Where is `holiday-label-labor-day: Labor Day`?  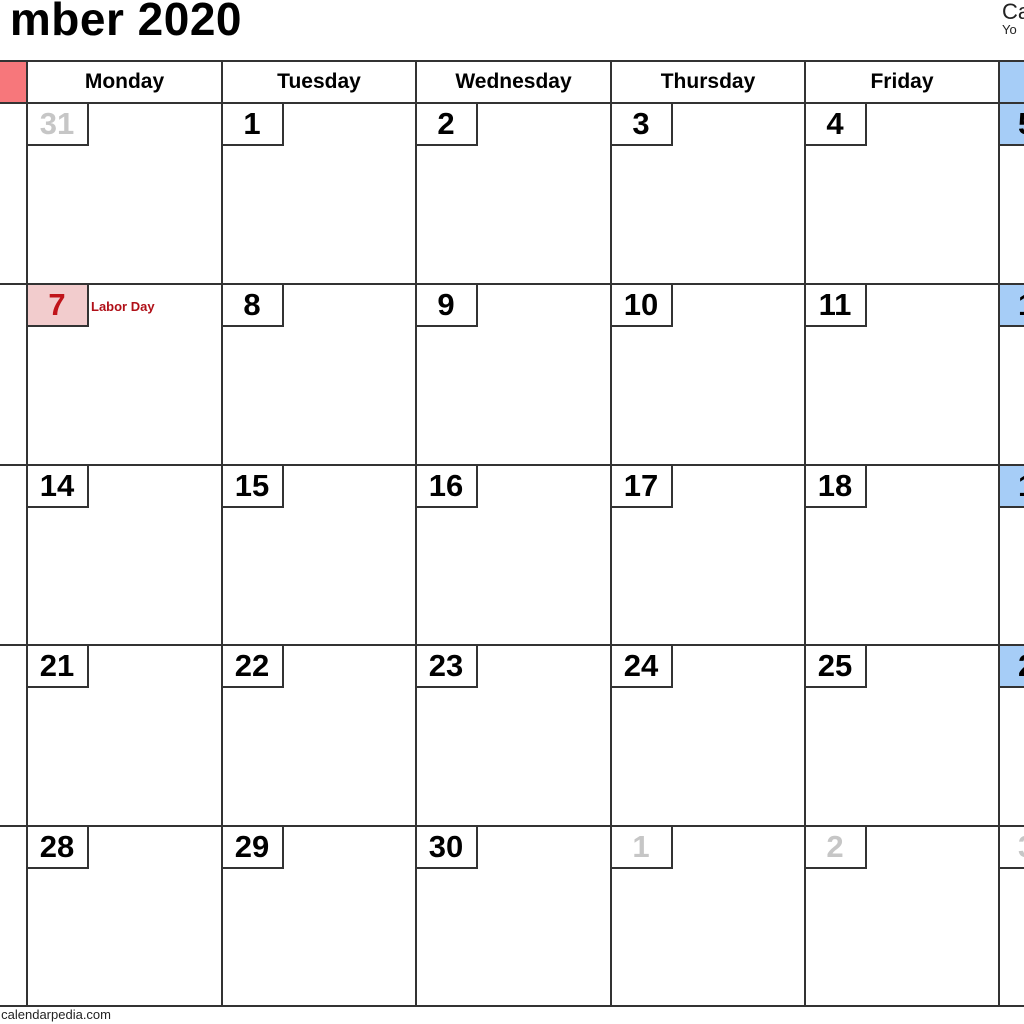
holiday-label-labor-day: Labor Day is located at coordinates (123, 306).